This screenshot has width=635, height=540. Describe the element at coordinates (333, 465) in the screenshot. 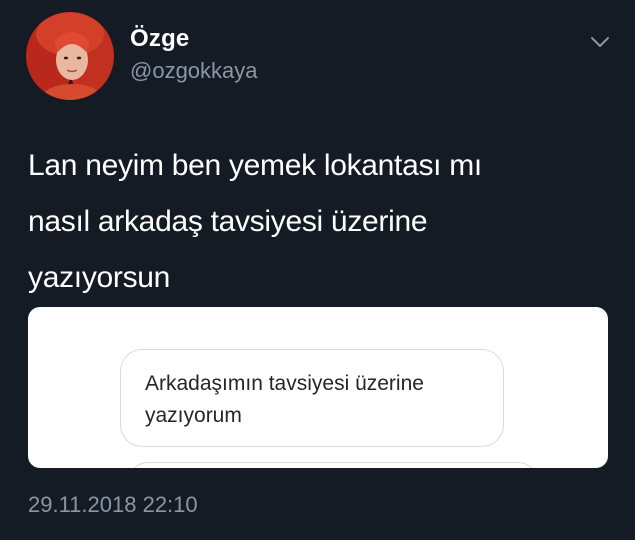

I see `message-bubble-partial` at that location.